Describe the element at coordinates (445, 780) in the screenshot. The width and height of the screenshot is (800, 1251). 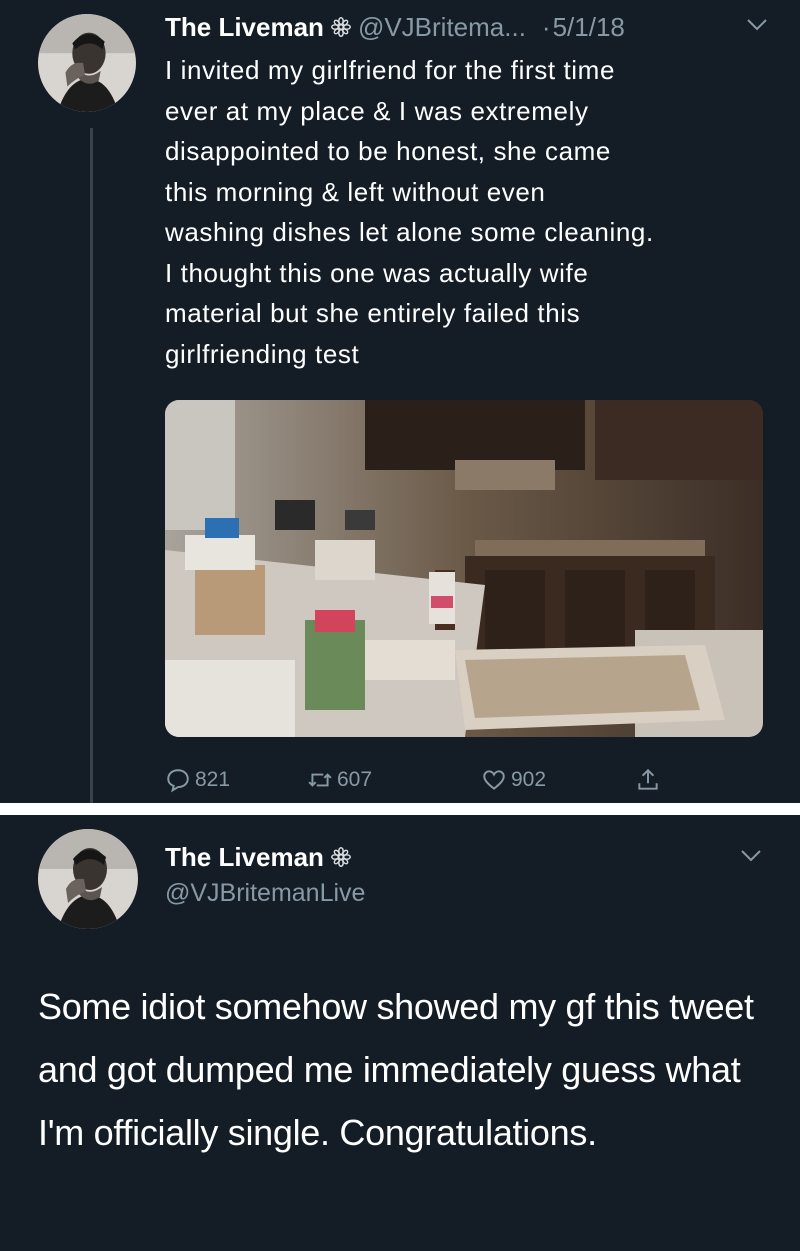
I see `tweet-actions: 821 607 902` at that location.